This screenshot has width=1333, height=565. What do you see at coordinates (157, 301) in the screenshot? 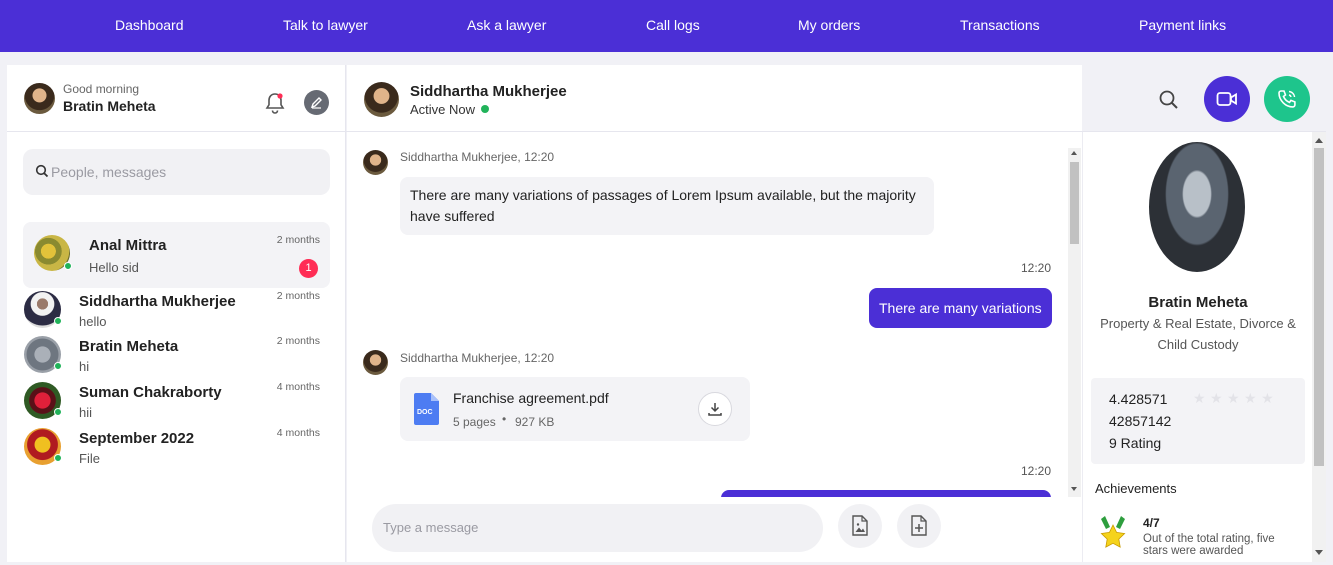
I see `contact-name: Siddhartha Mukherjee` at bounding box center [157, 301].